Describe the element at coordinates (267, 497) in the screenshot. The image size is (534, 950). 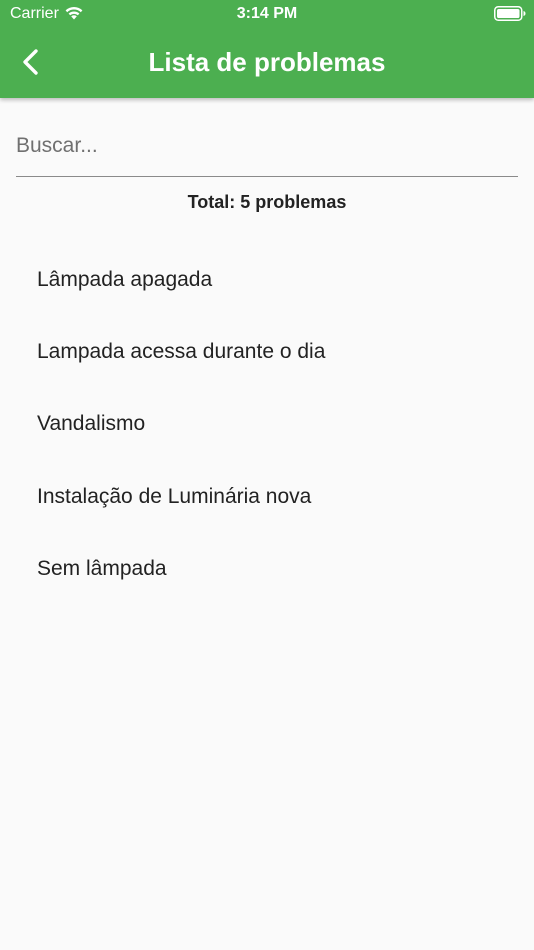
I see `list-item: Instalação de Luminária nova` at that location.